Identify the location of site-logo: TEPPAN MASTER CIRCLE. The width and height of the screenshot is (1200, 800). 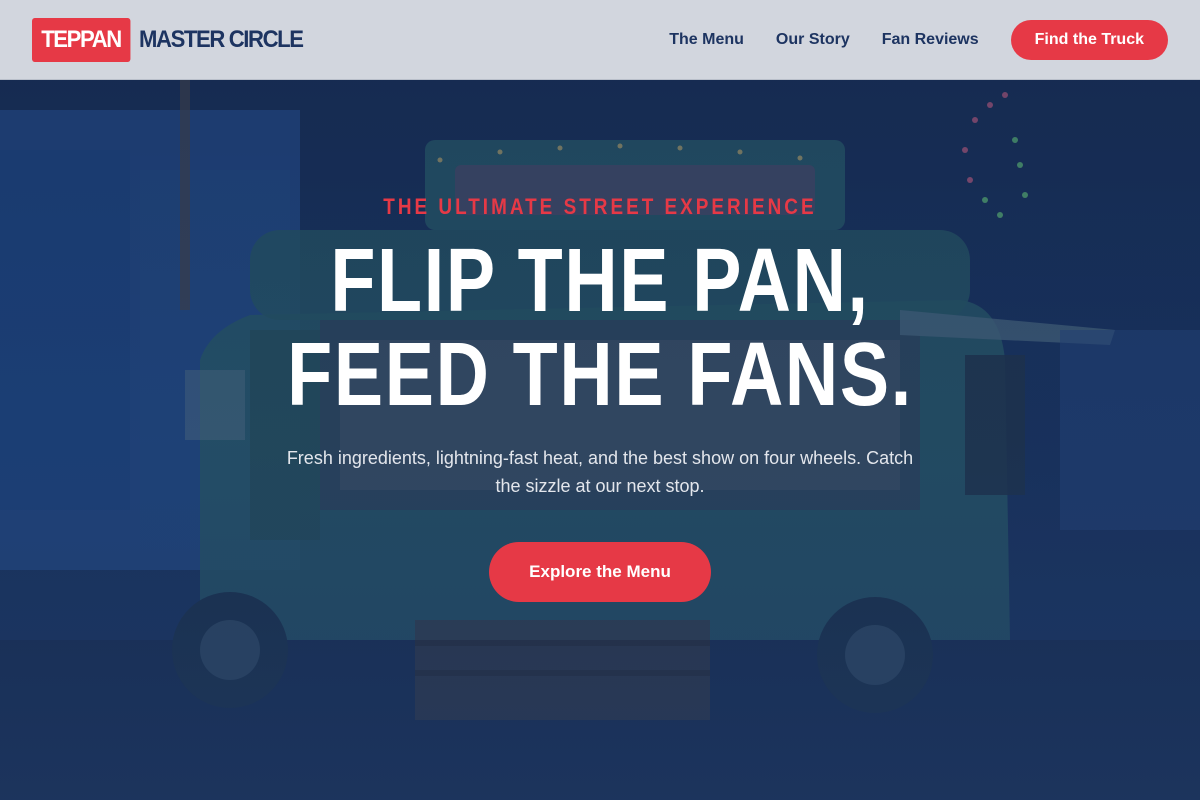
(174, 40).